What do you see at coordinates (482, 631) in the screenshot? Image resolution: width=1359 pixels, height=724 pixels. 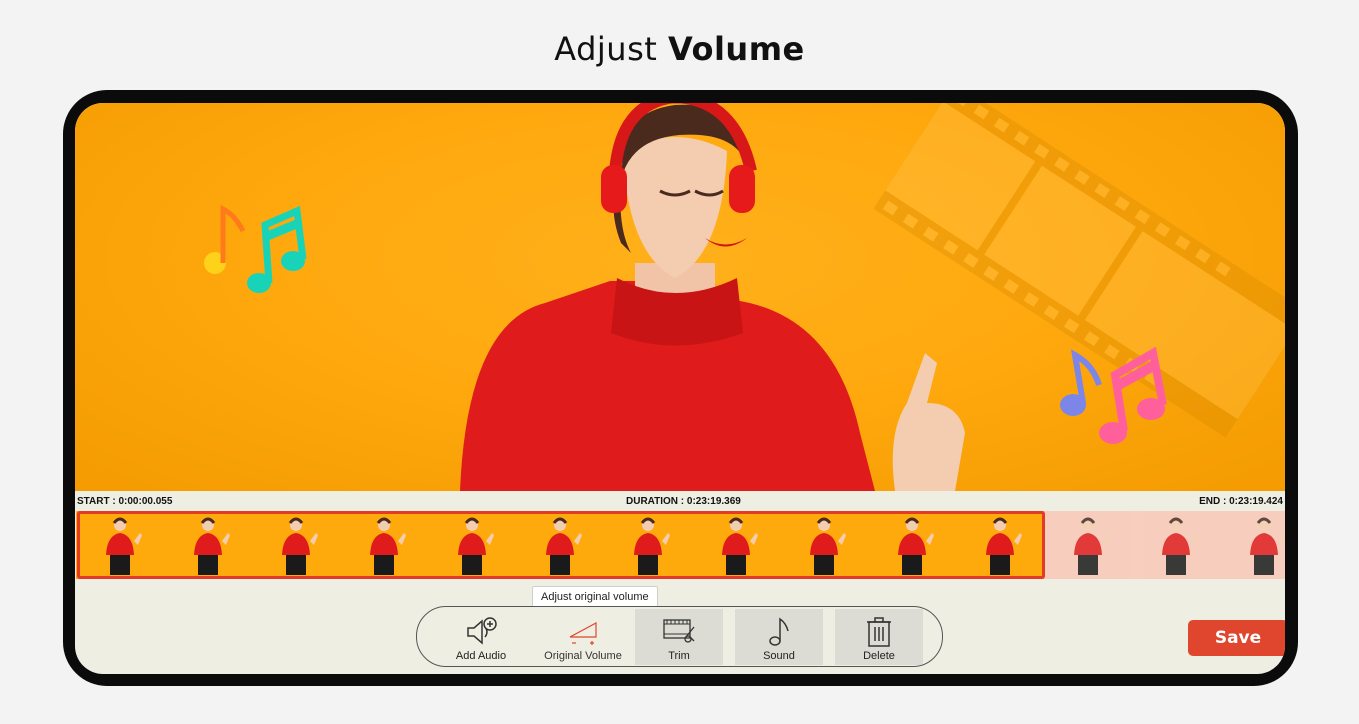 I see `speaker-plus-icon` at bounding box center [482, 631].